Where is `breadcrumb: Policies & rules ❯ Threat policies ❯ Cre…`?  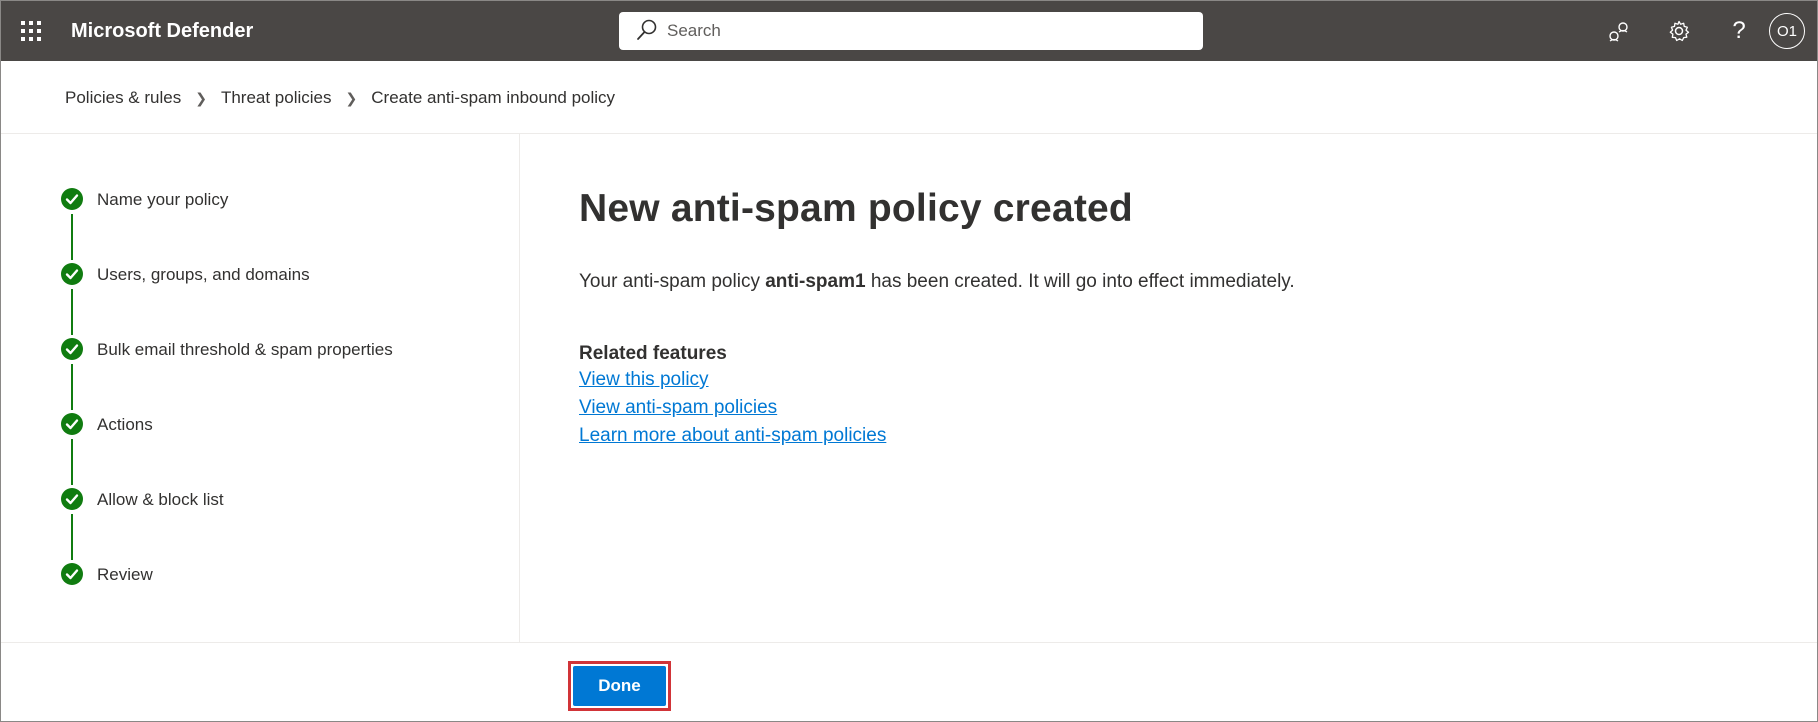
breadcrumb: Policies & rules ❯ Threat policies ❯ Cre… is located at coordinates (340, 98).